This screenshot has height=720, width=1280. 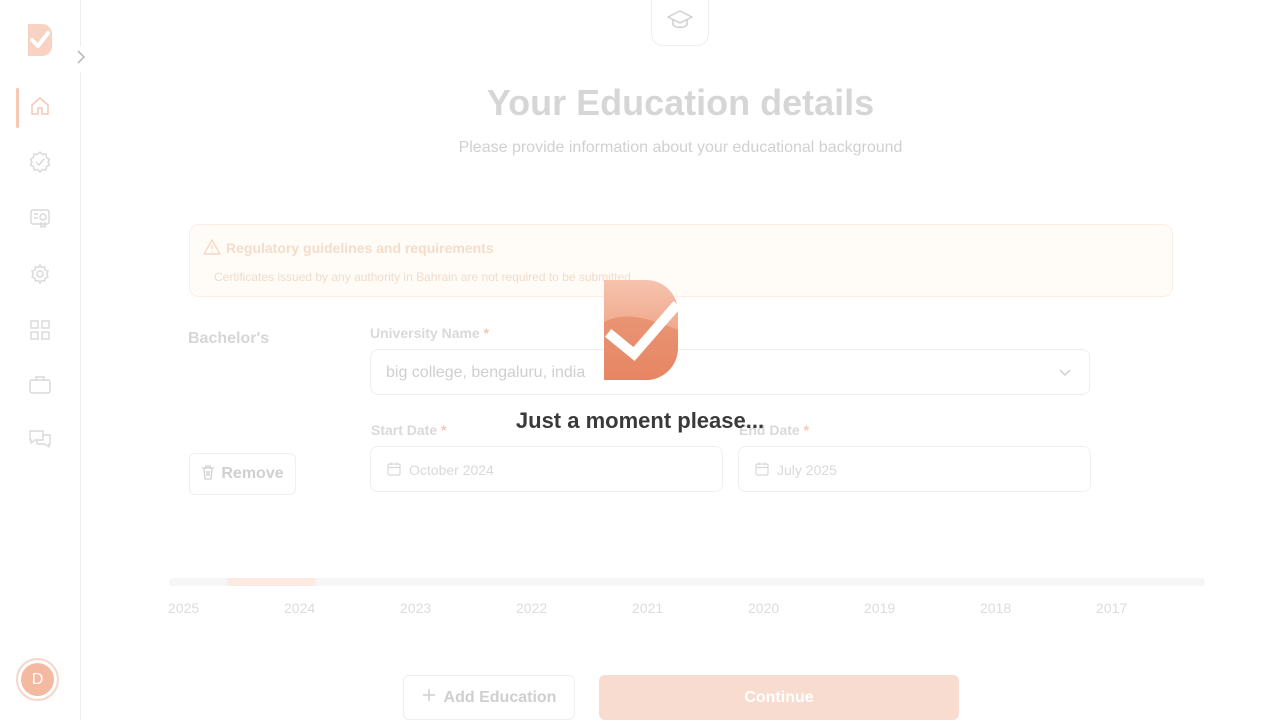 I want to click on start-date-field: October 2024, so click(x=546, y=469).